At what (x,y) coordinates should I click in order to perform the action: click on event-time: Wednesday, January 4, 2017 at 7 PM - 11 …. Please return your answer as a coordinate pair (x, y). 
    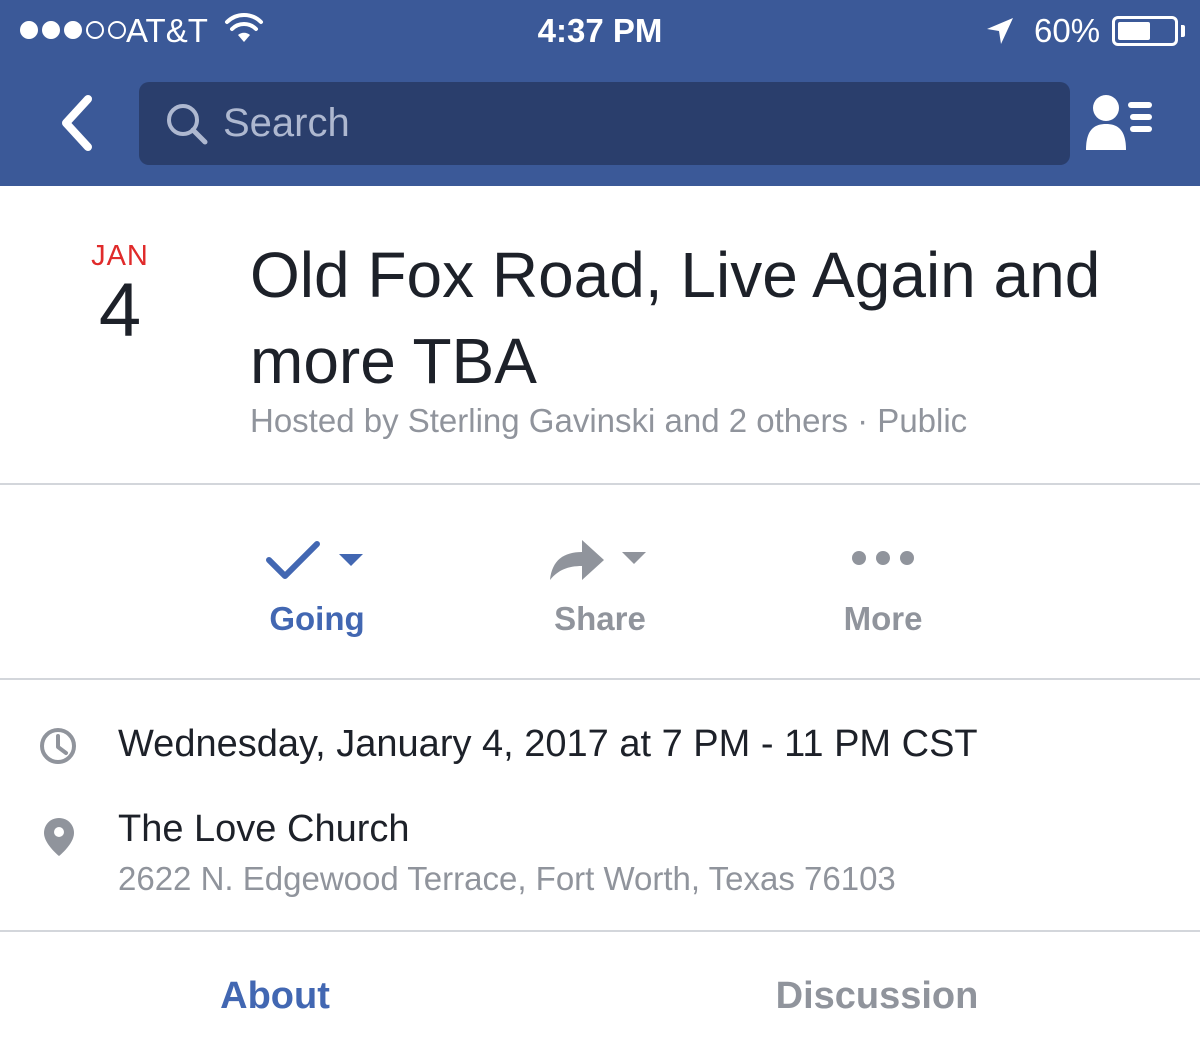
    Looking at the image, I should click on (548, 744).